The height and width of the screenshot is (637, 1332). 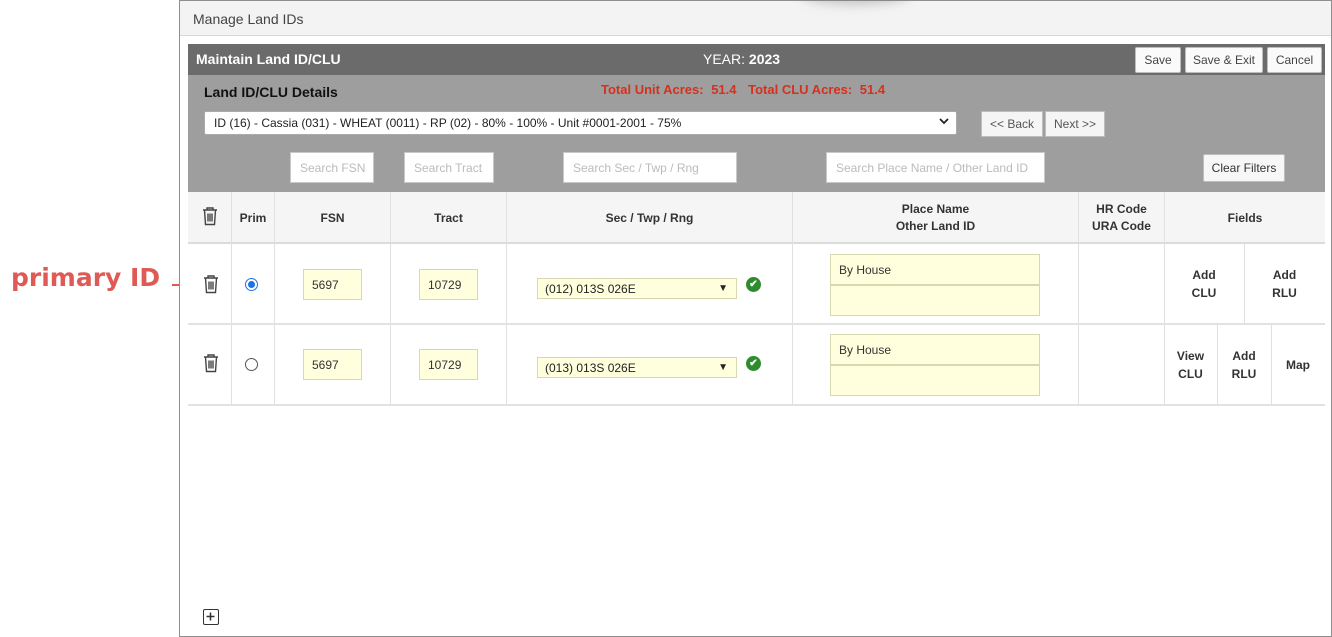 What do you see at coordinates (650, 167) in the screenshot?
I see `search-sec-input: Search Sec / Twp / Rng` at bounding box center [650, 167].